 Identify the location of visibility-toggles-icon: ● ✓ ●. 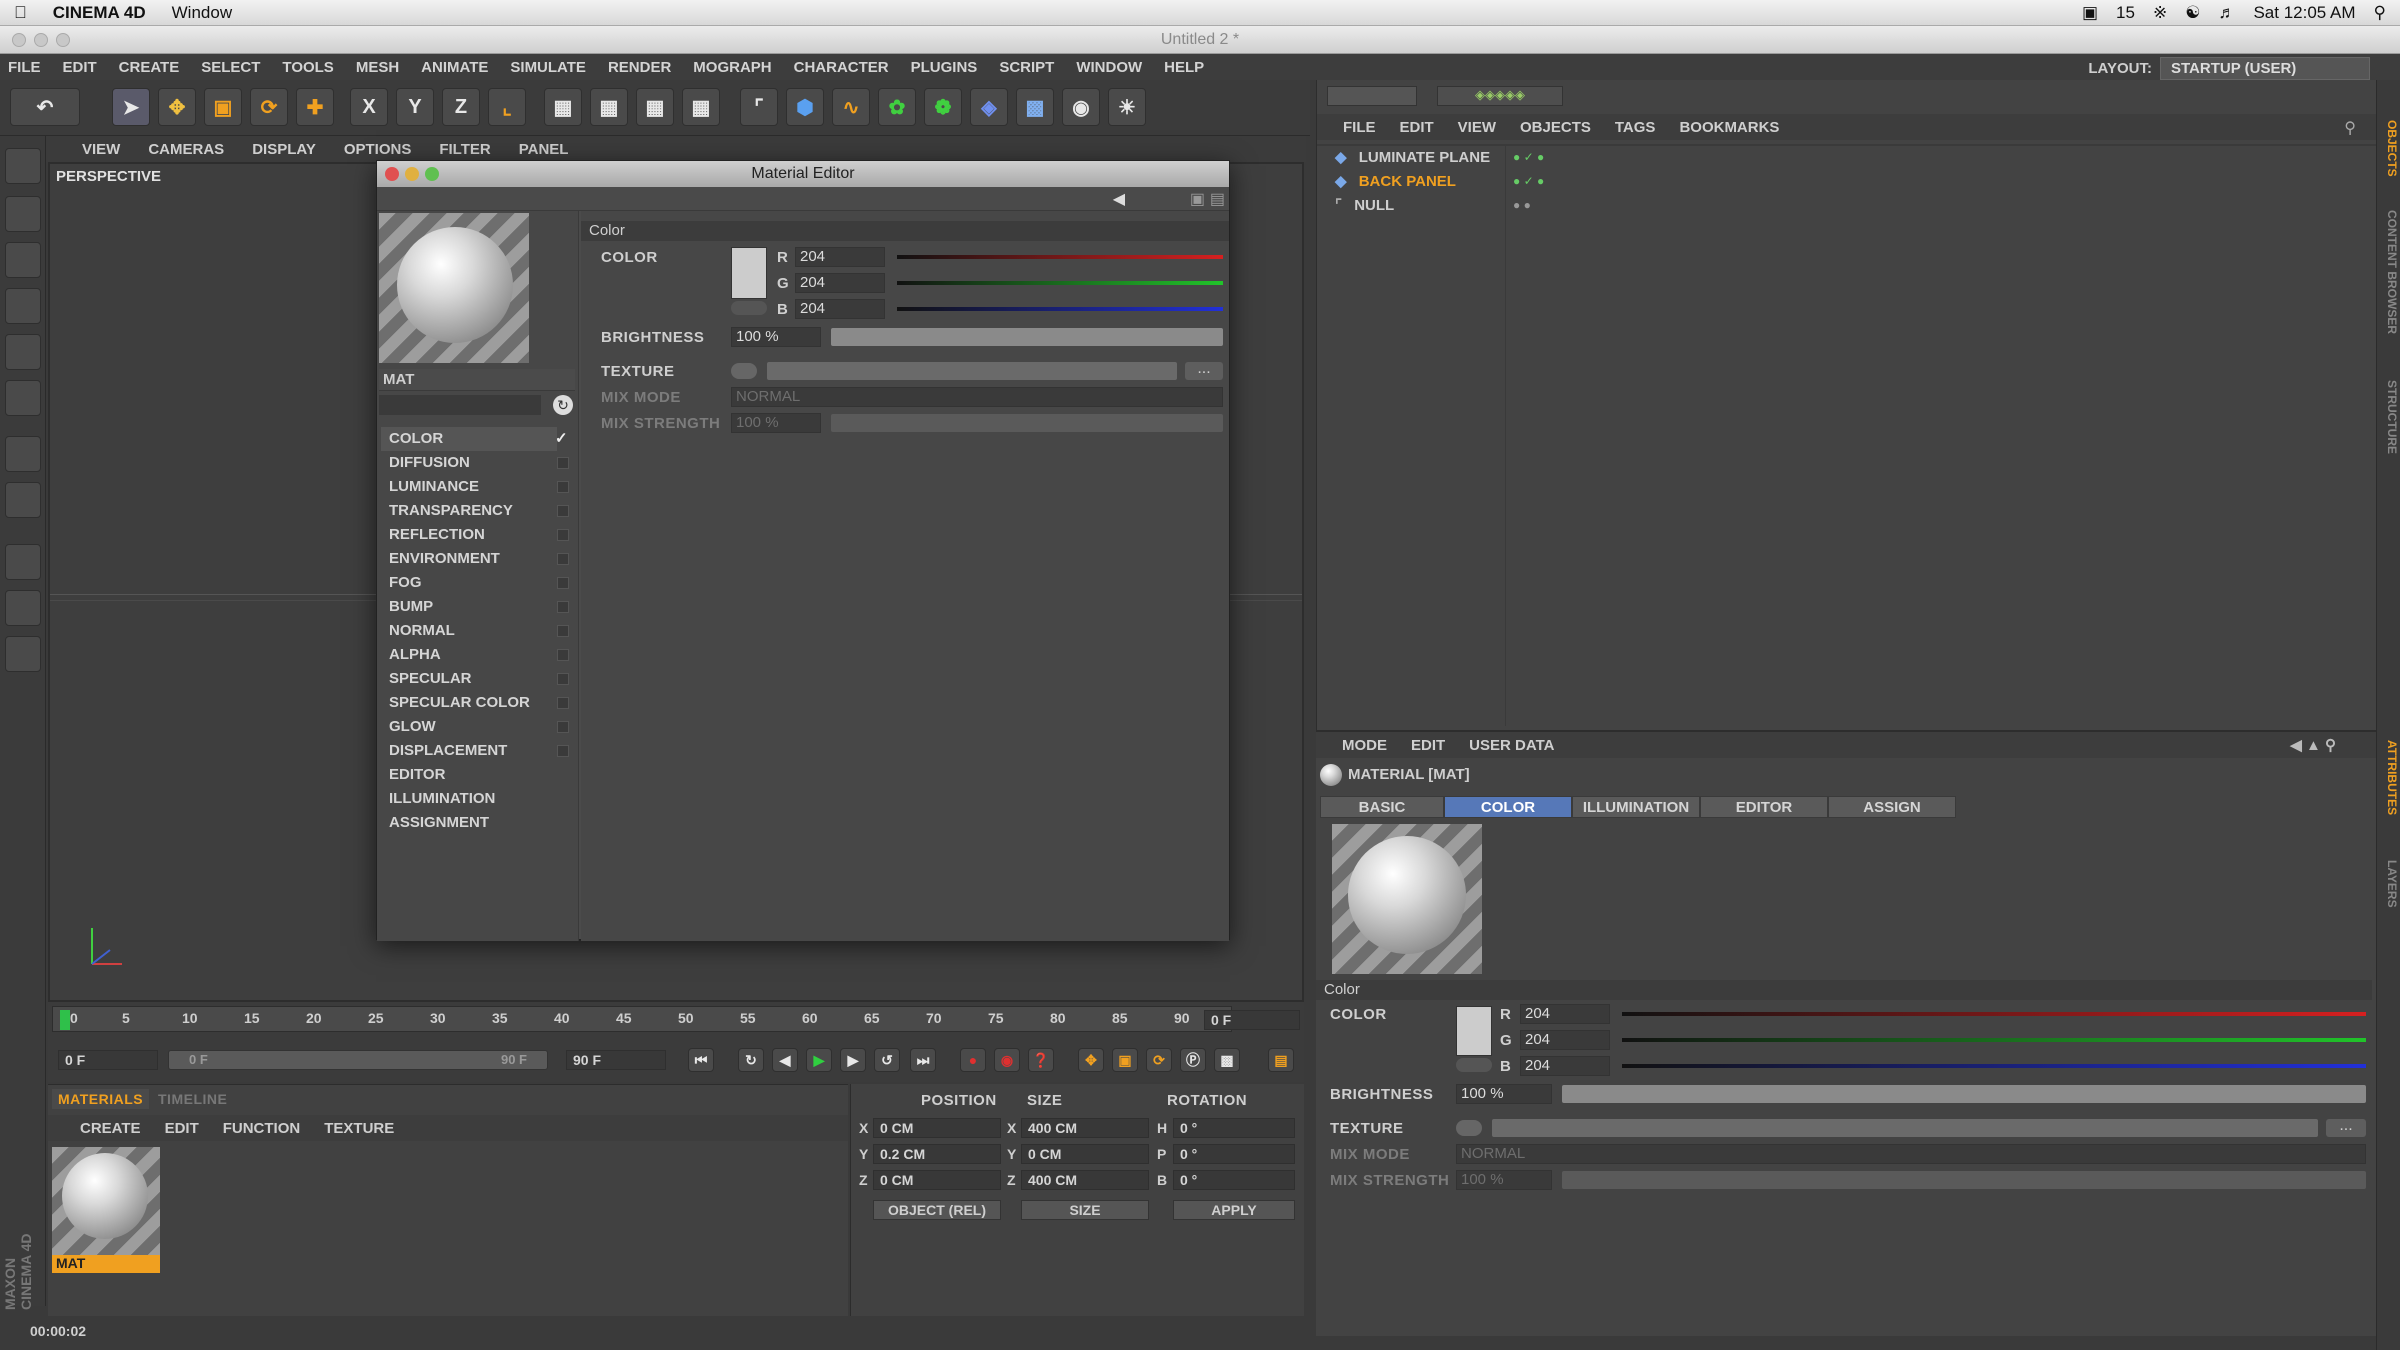
(1528, 157).